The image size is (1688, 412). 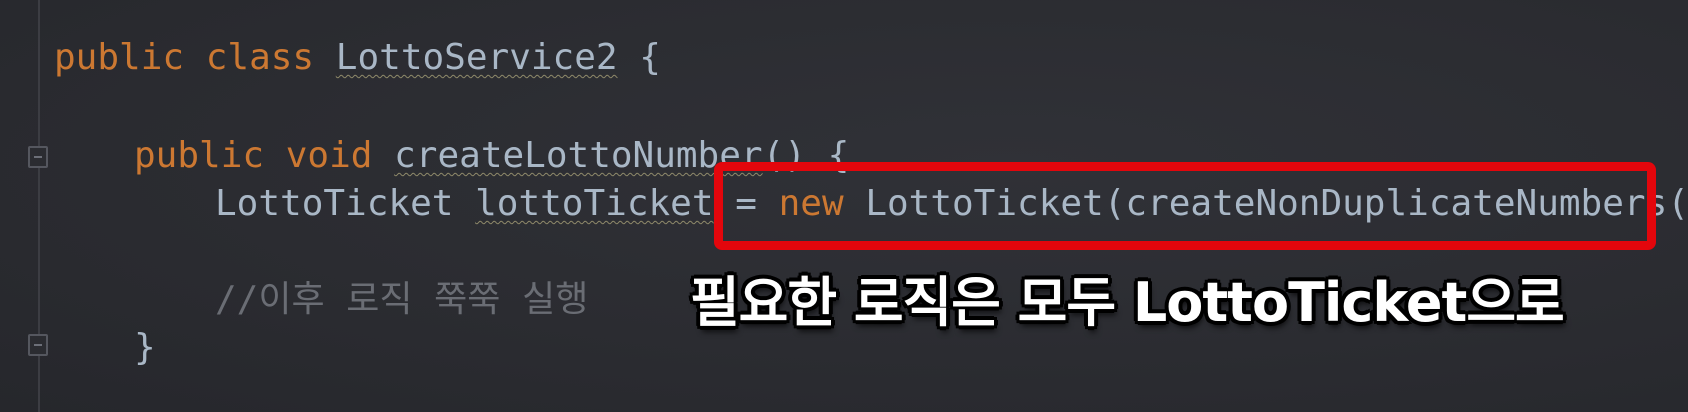 What do you see at coordinates (260, 57) in the screenshot?
I see `keyword-class: class` at bounding box center [260, 57].